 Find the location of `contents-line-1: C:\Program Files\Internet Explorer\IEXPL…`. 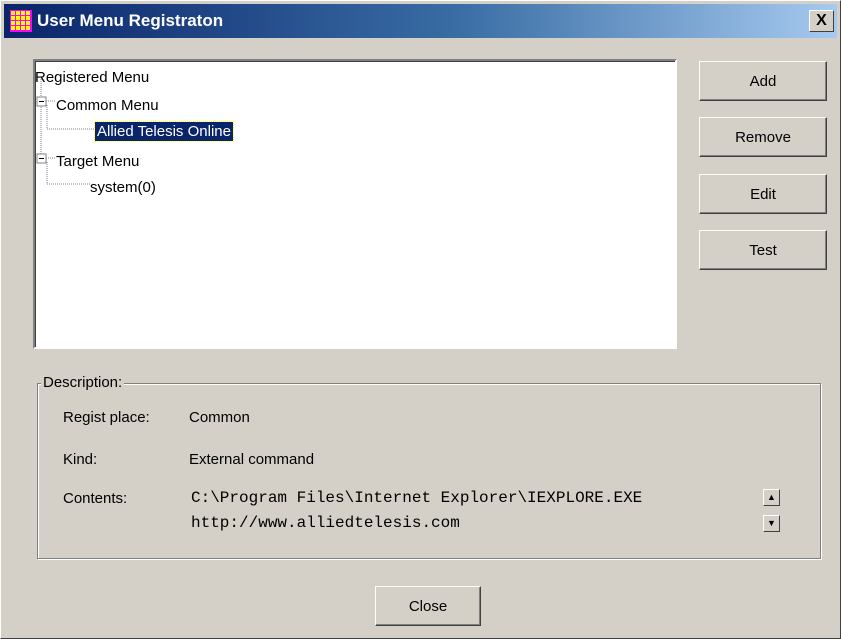

contents-line-1: C:\Program Files\Internet Explorer\IEXPL… is located at coordinates (417, 498).